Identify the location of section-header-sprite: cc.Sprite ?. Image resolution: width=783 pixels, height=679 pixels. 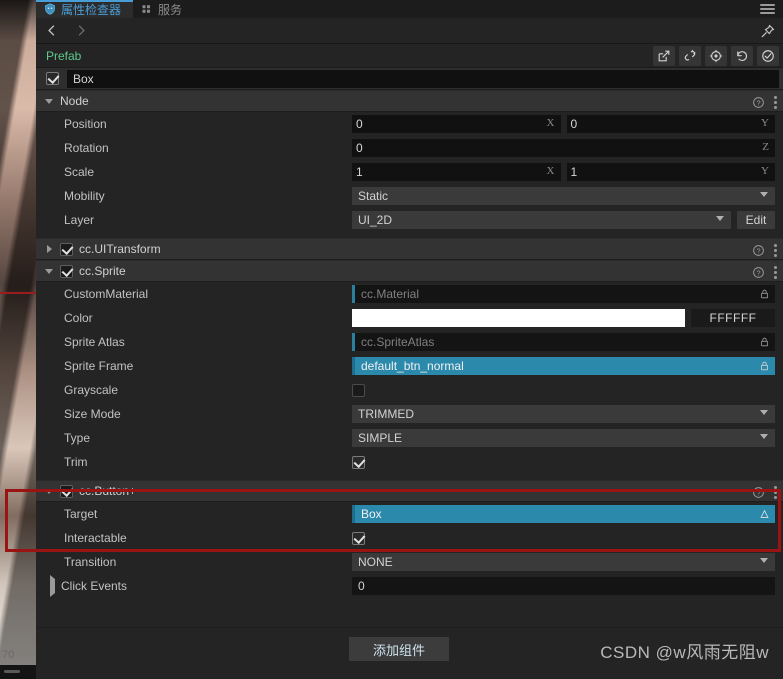
(409, 271).